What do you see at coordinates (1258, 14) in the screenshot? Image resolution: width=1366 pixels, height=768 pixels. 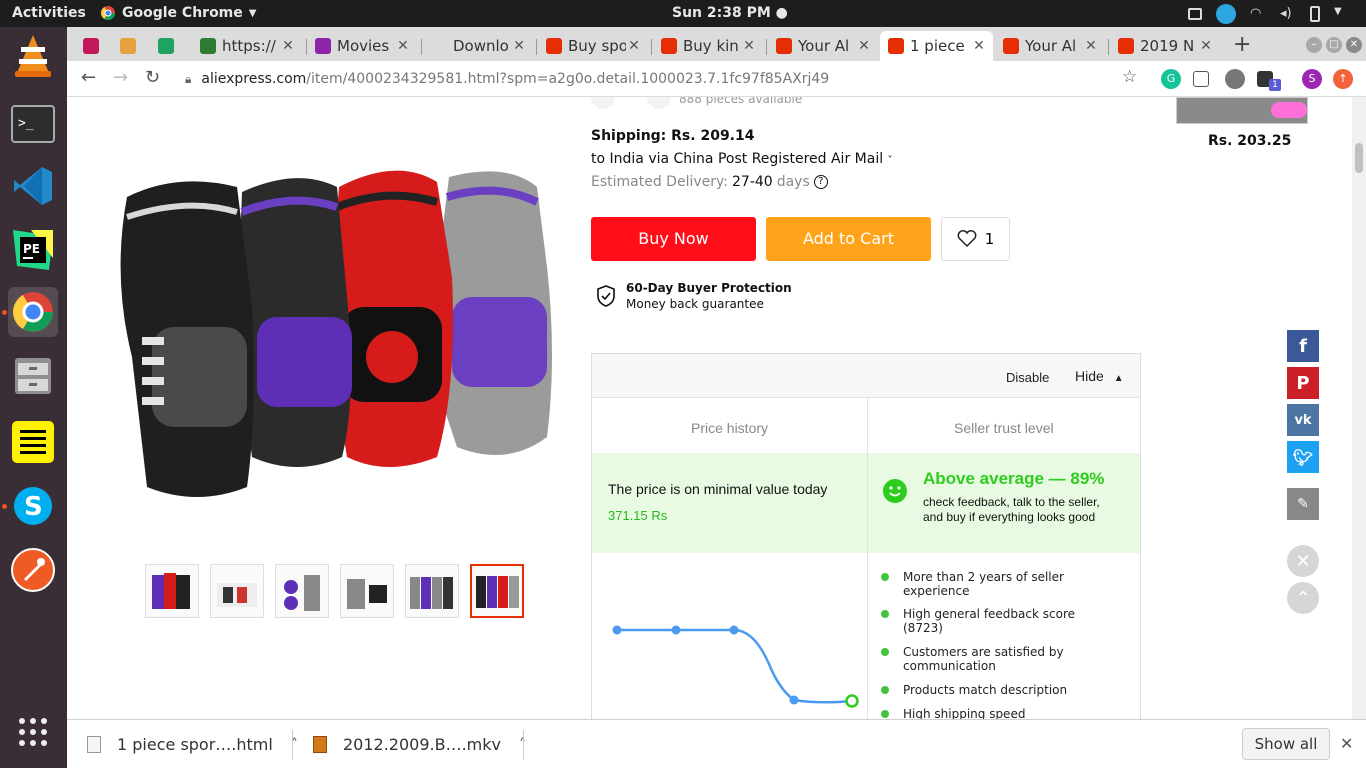 I see `wifi-icon: ◠` at bounding box center [1258, 14].